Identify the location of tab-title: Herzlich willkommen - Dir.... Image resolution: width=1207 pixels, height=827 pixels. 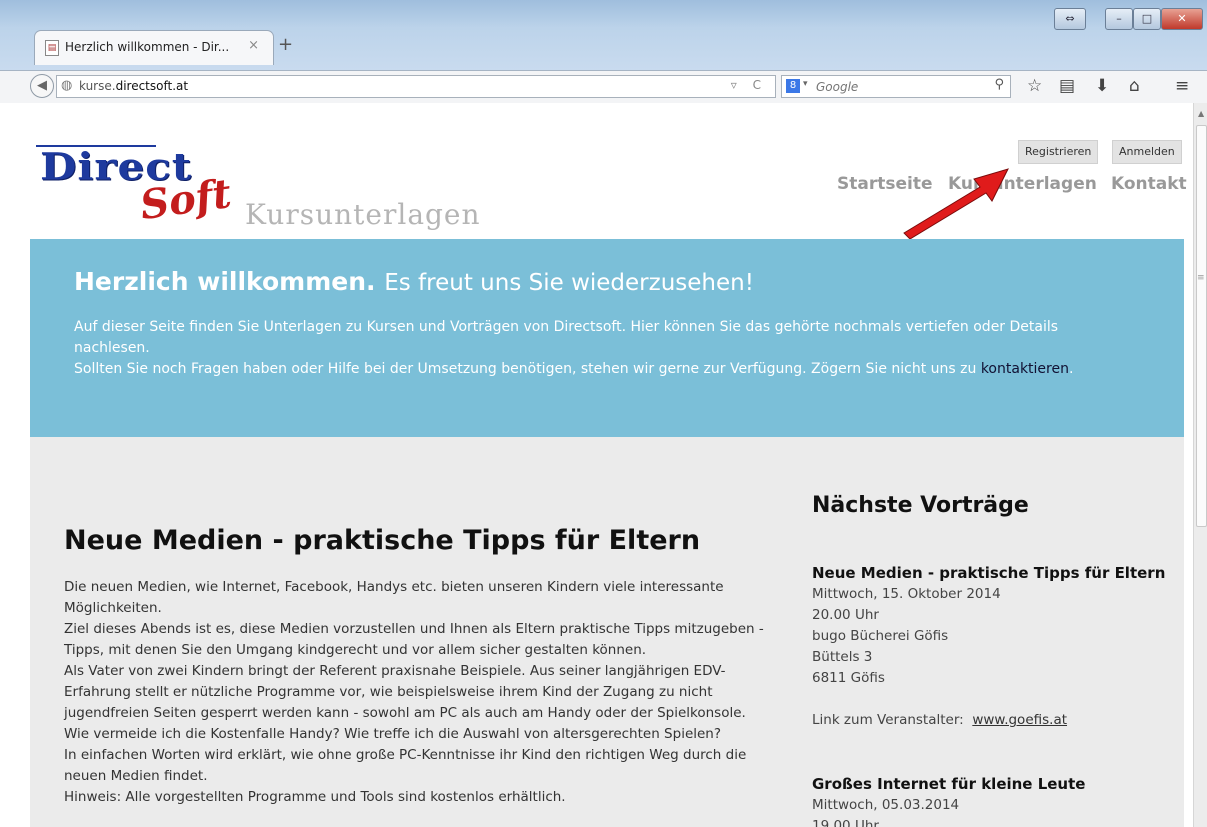
(147, 47).